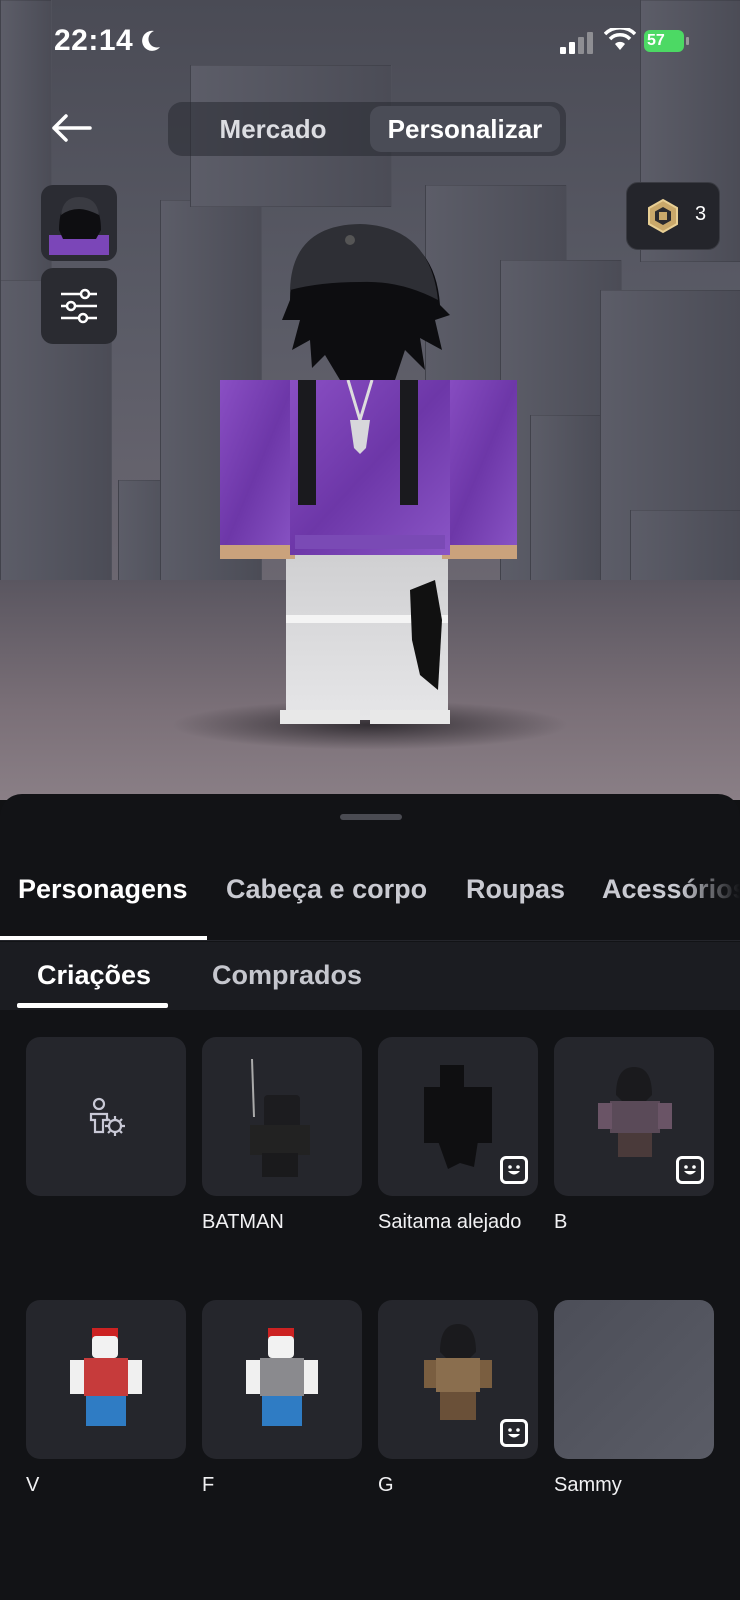 The image size is (740, 1600). I want to click on tab-comprados: Comprados, so click(287, 975).